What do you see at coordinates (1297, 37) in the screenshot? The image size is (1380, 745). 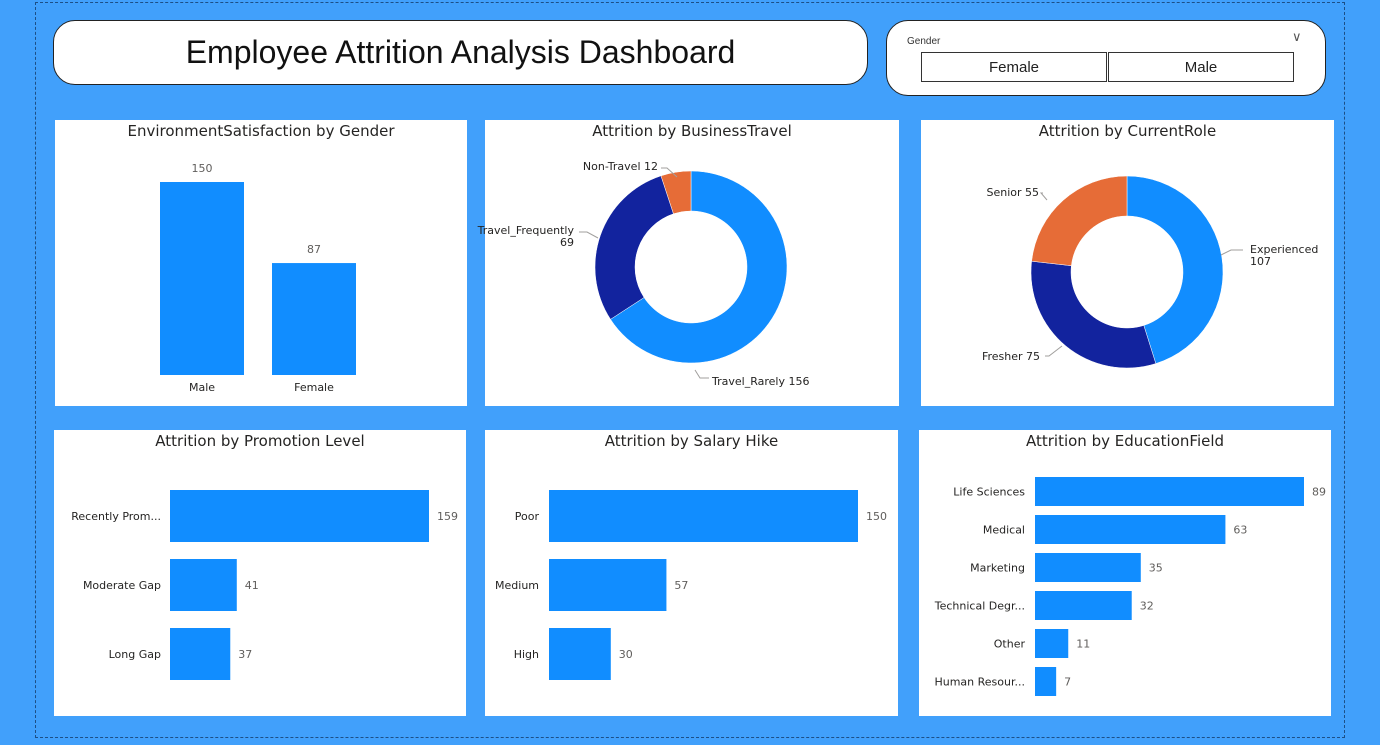 I see `chevron-down-icon: ∨` at bounding box center [1297, 37].